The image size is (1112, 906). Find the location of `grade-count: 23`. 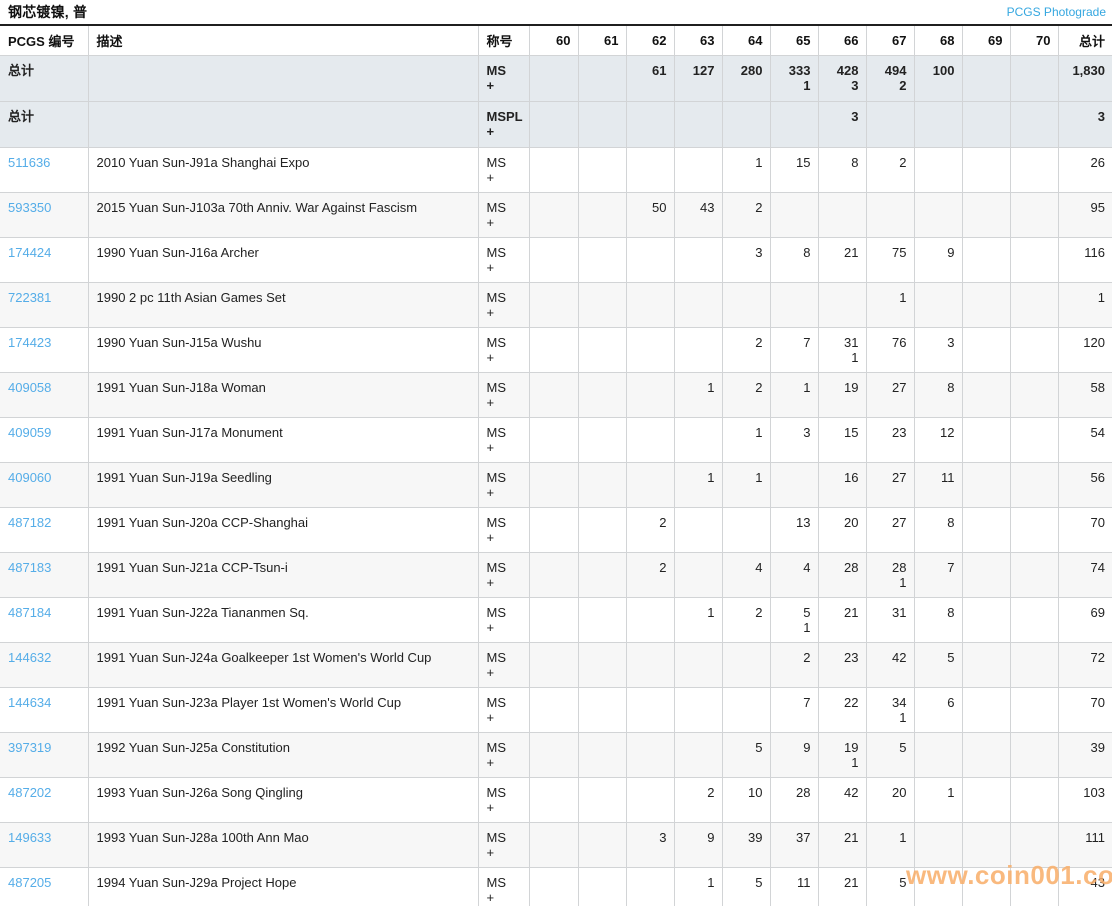

grade-count: 23 is located at coordinates (899, 432).